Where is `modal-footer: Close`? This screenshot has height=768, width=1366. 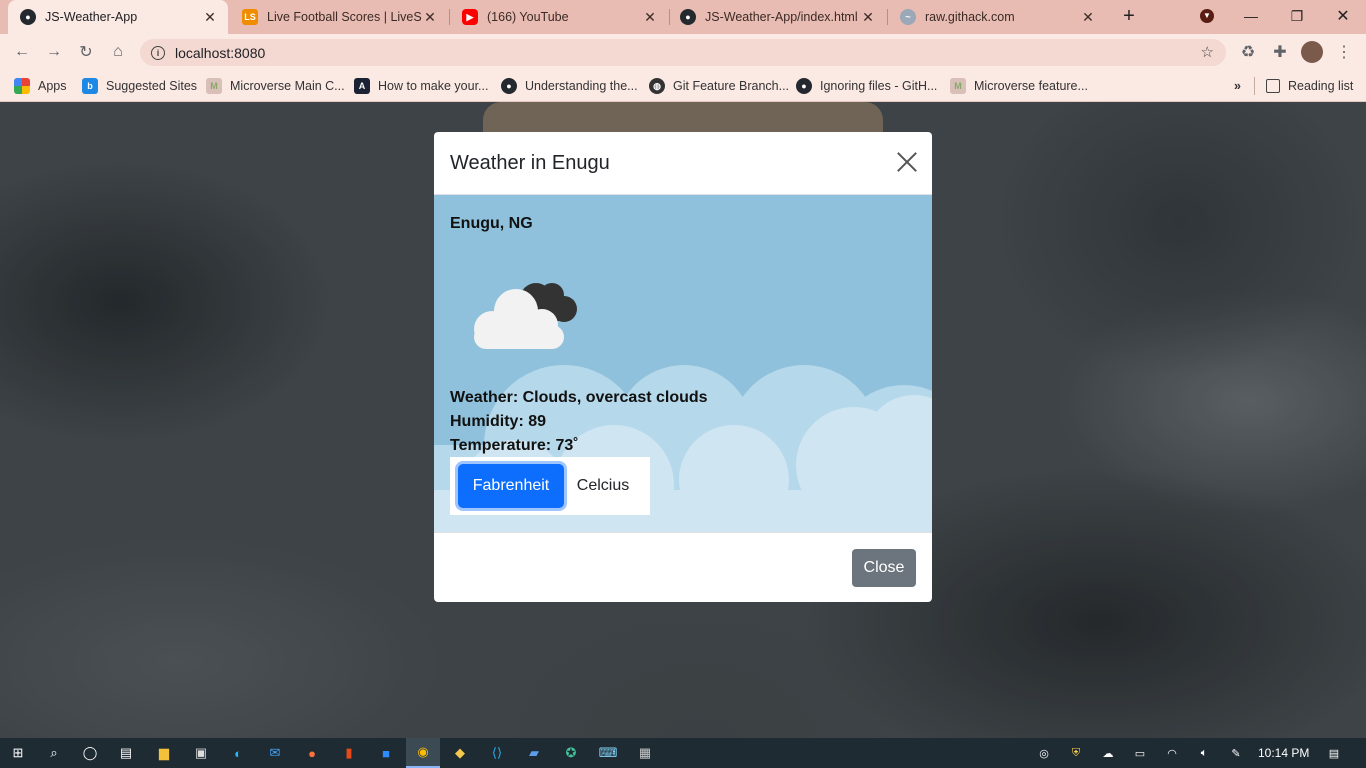
modal-footer: Close is located at coordinates (683, 567).